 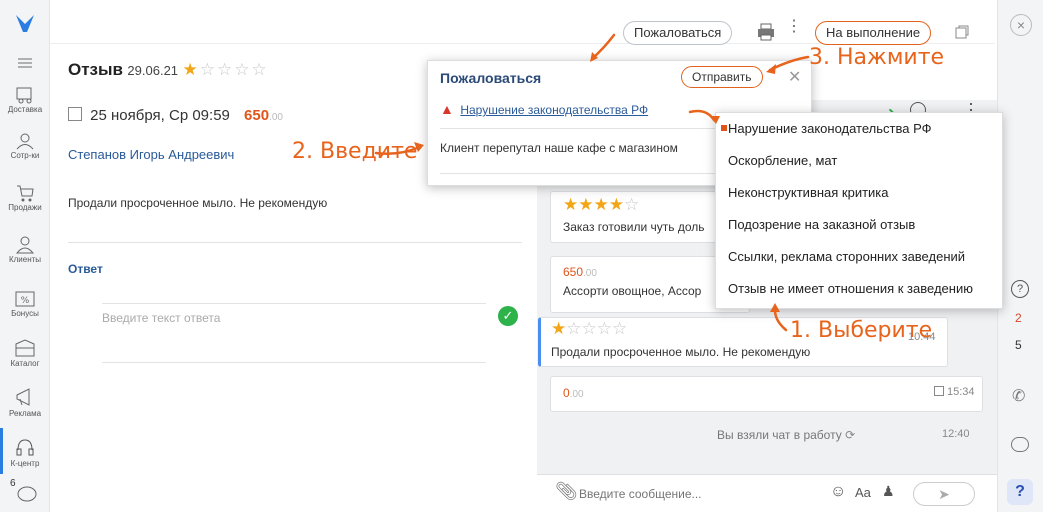 What do you see at coordinates (603, 46) in the screenshot?
I see `arrow-complain` at bounding box center [603, 46].